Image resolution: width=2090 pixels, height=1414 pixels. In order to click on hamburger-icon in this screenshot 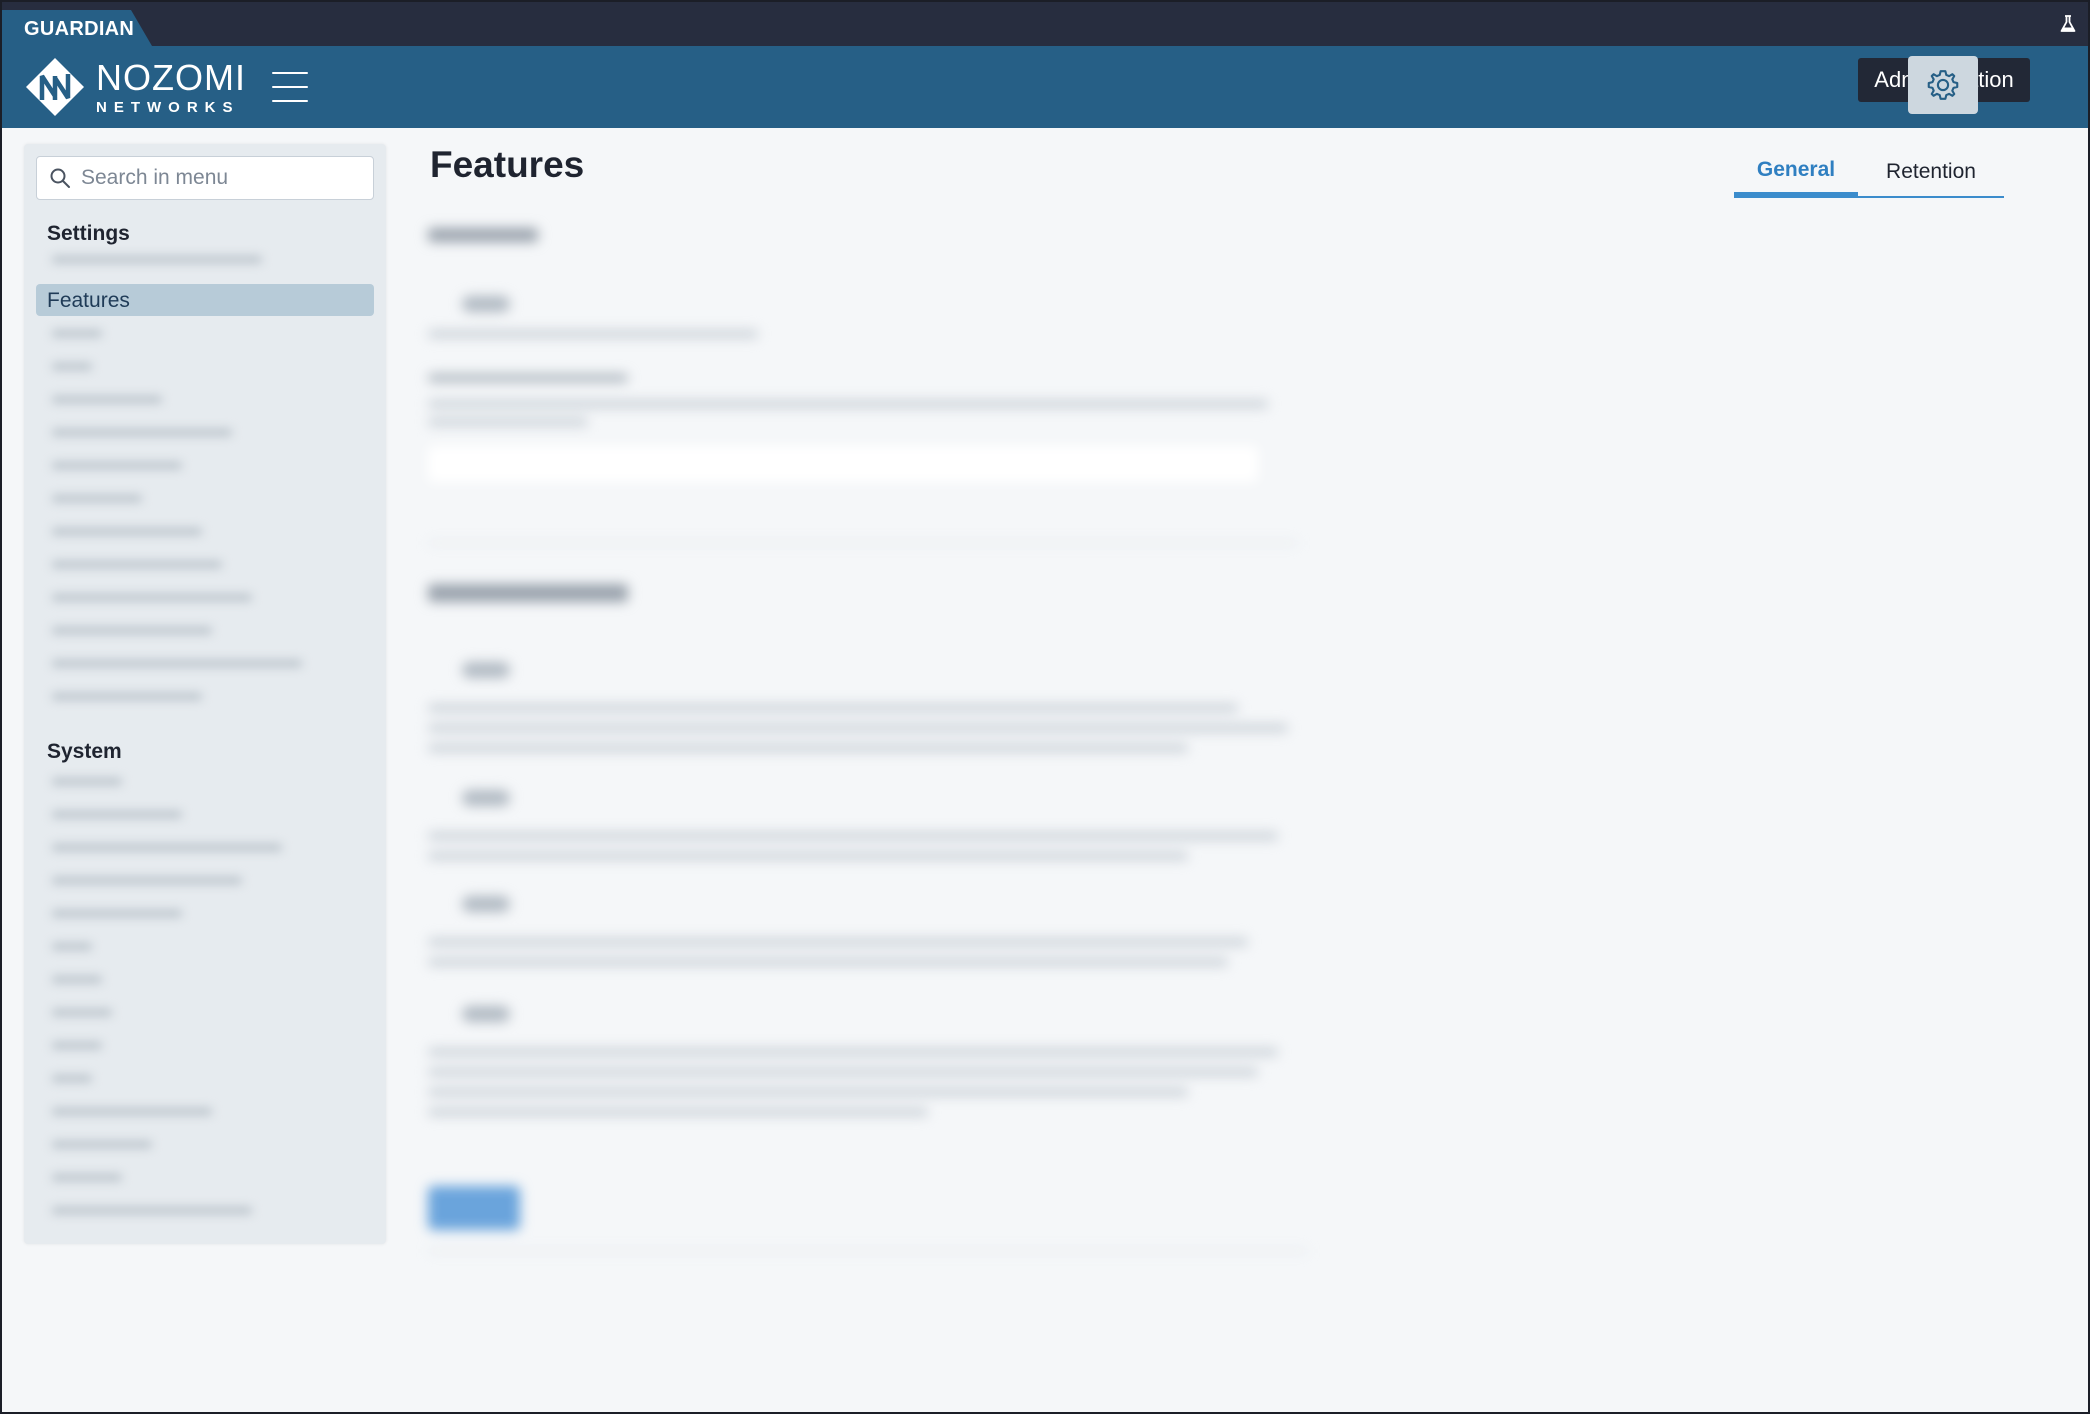, I will do `click(290, 87)`.